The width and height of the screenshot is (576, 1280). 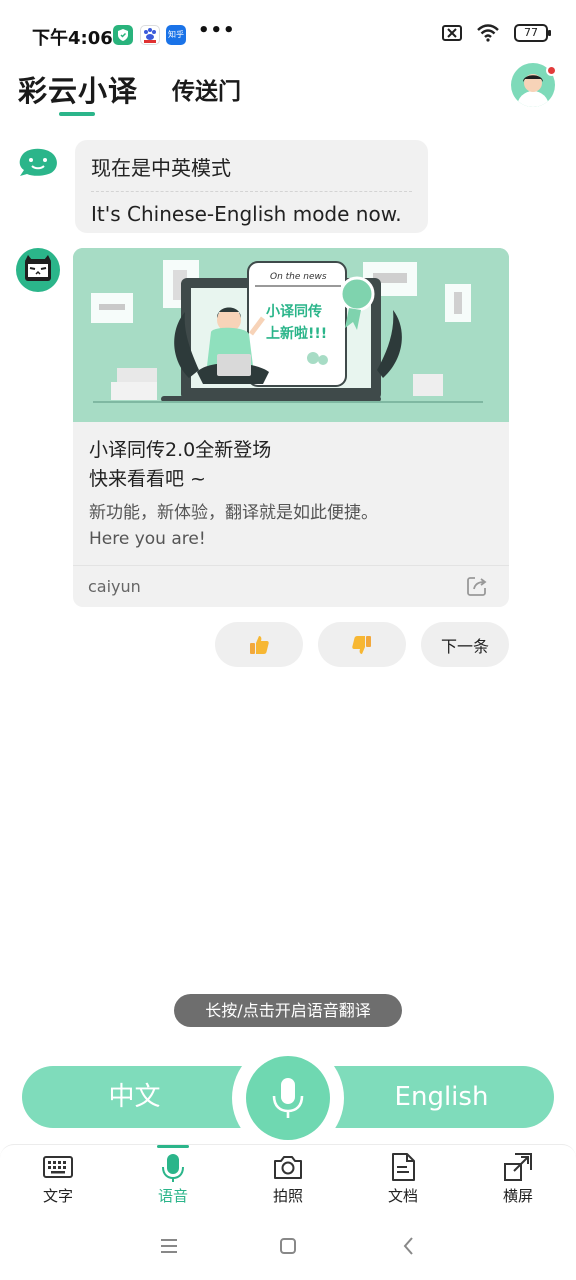 I want to click on mode-message-bubble: 现在是中英模式 It's Chinese-English mode now., so click(x=251, y=186).